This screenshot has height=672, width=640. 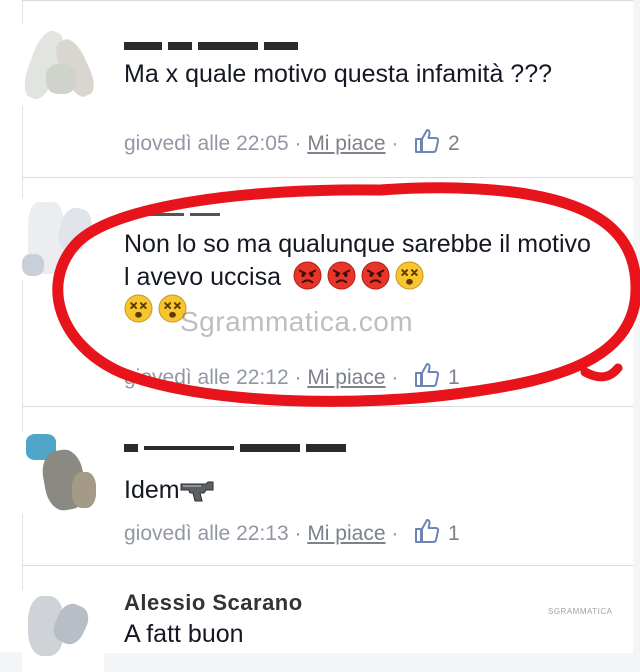 I want to click on comment-time: giovedì alle 22:05, so click(x=206, y=143).